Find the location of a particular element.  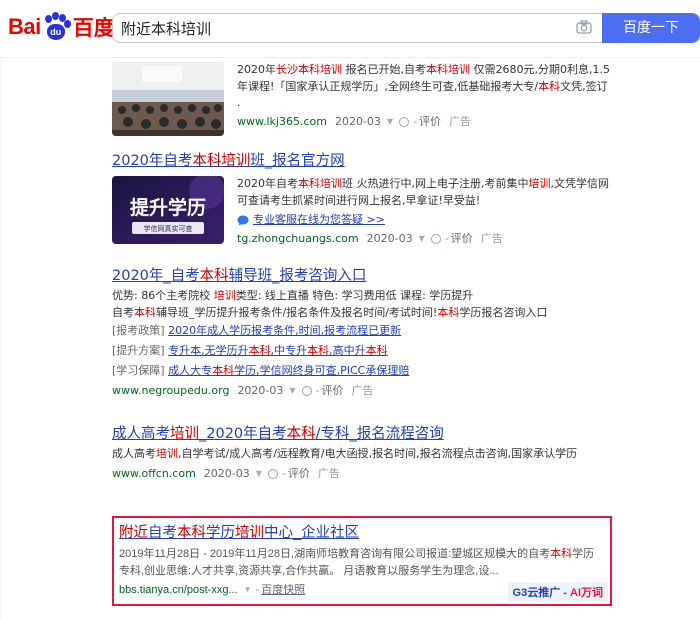

svg-text: 学信网真实可查 is located at coordinates (168, 228).